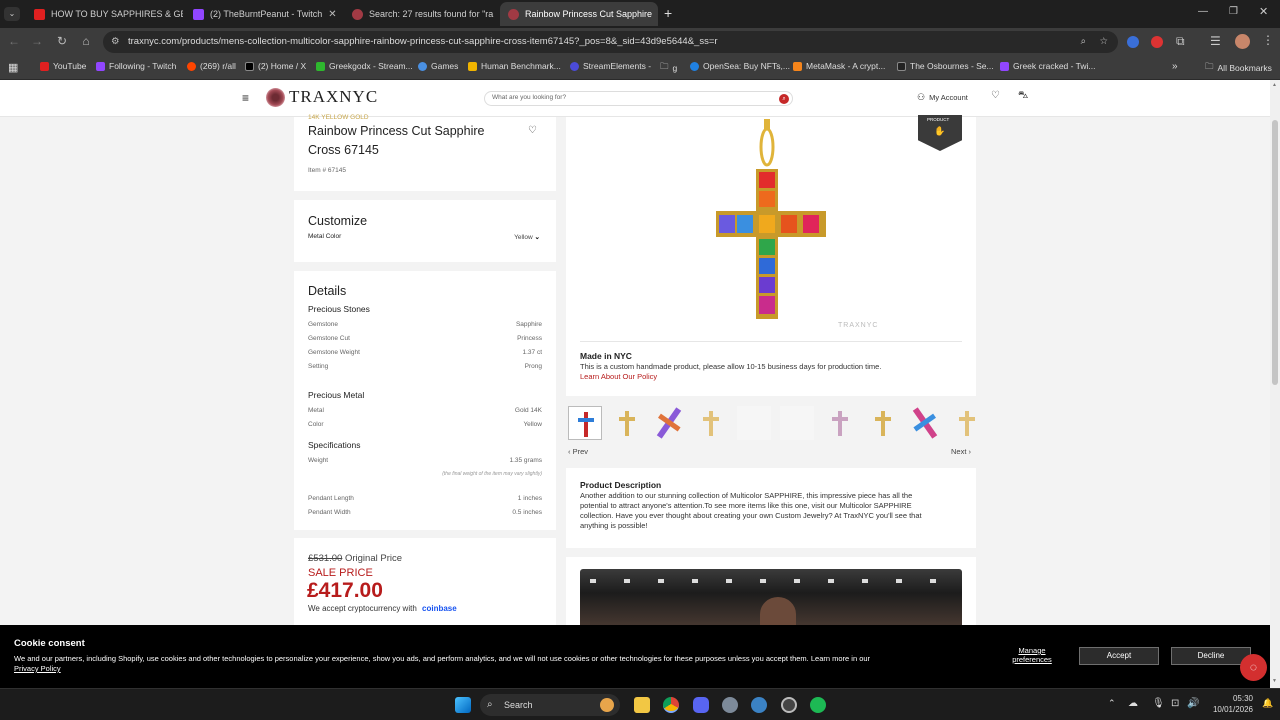 Image resolution: width=1280 pixels, height=720 pixels. What do you see at coordinates (1103, 42) in the screenshot?
I see `bookmark-star-icon: ☆` at bounding box center [1103, 42].